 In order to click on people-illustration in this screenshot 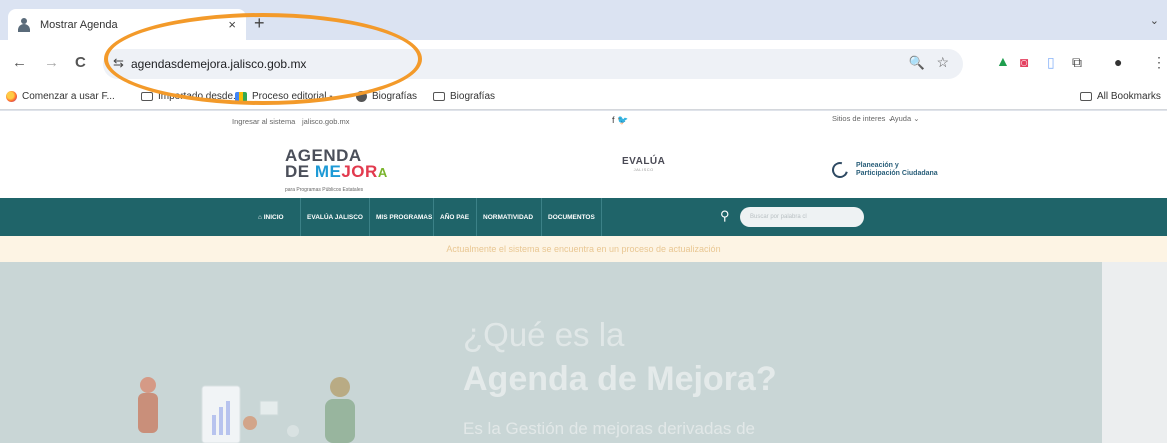, I will do `click(246, 410)`.